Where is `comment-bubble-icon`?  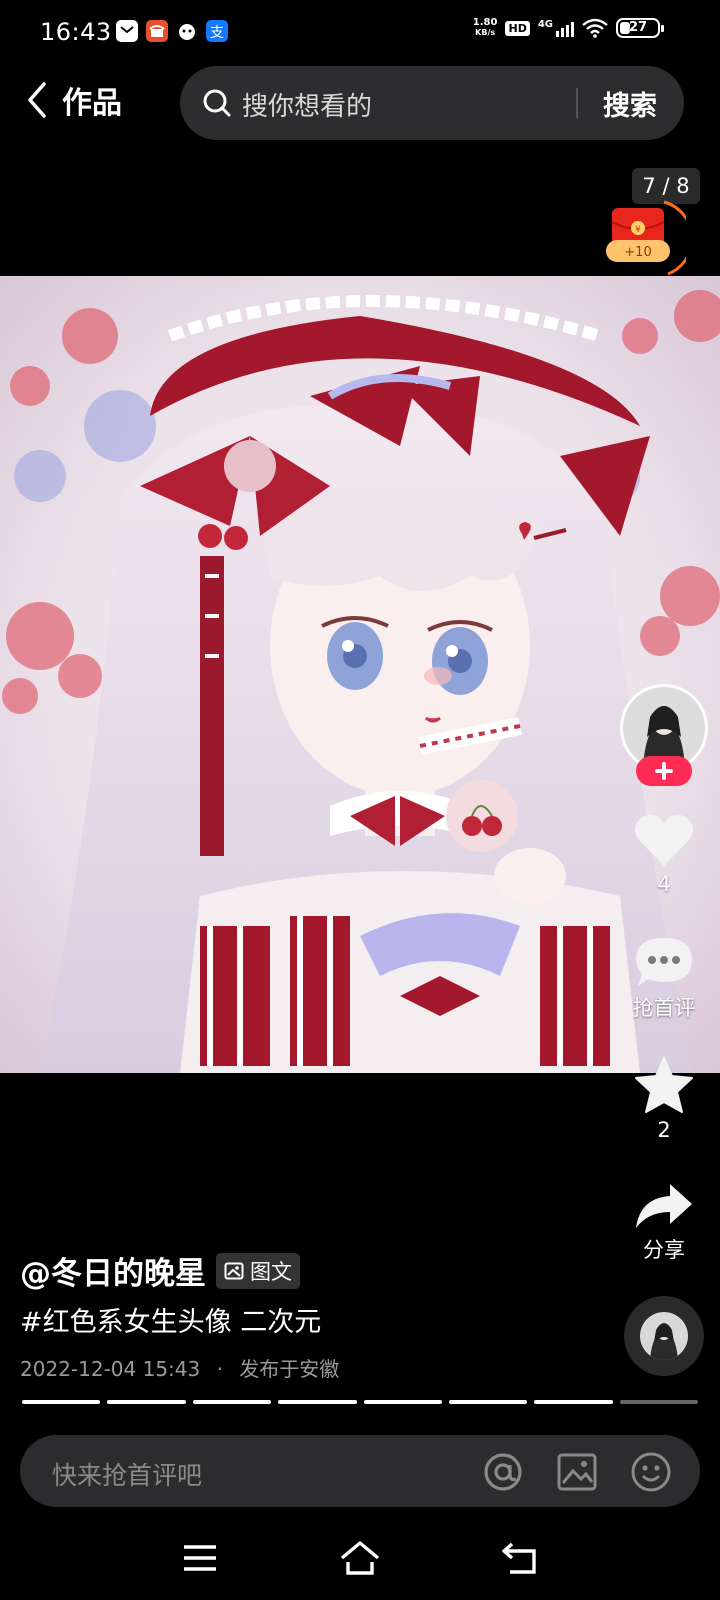
comment-bubble-icon is located at coordinates (664, 962).